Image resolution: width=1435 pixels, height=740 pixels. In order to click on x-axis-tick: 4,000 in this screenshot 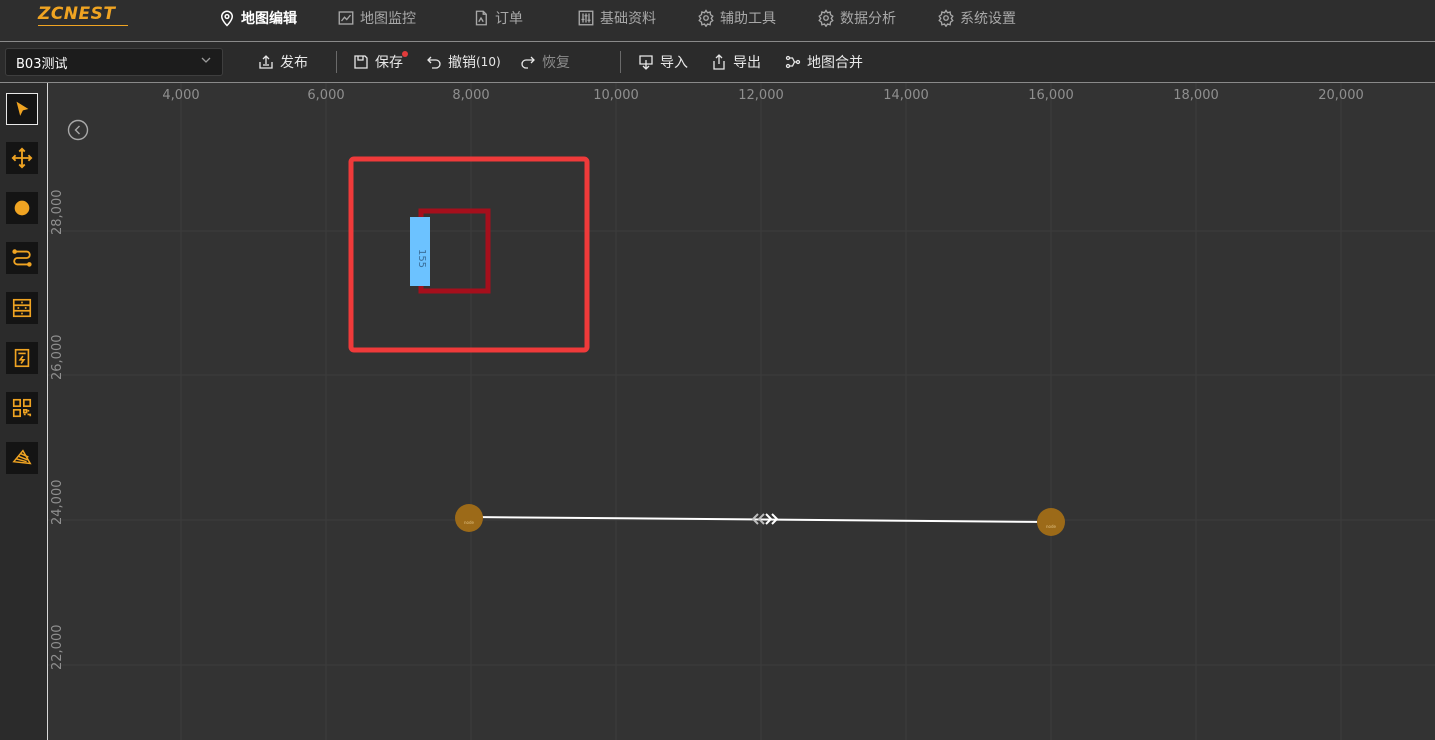, I will do `click(181, 95)`.